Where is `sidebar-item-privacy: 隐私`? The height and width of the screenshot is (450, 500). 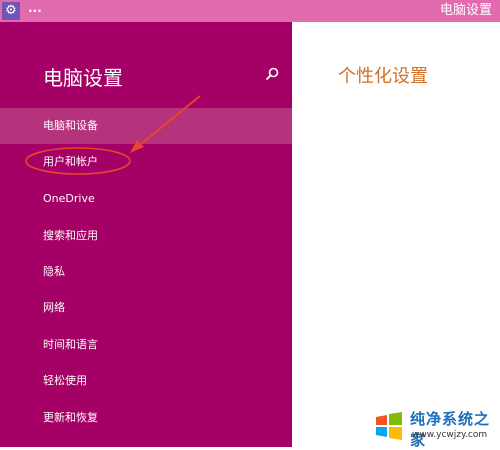 sidebar-item-privacy: 隐私 is located at coordinates (146, 272).